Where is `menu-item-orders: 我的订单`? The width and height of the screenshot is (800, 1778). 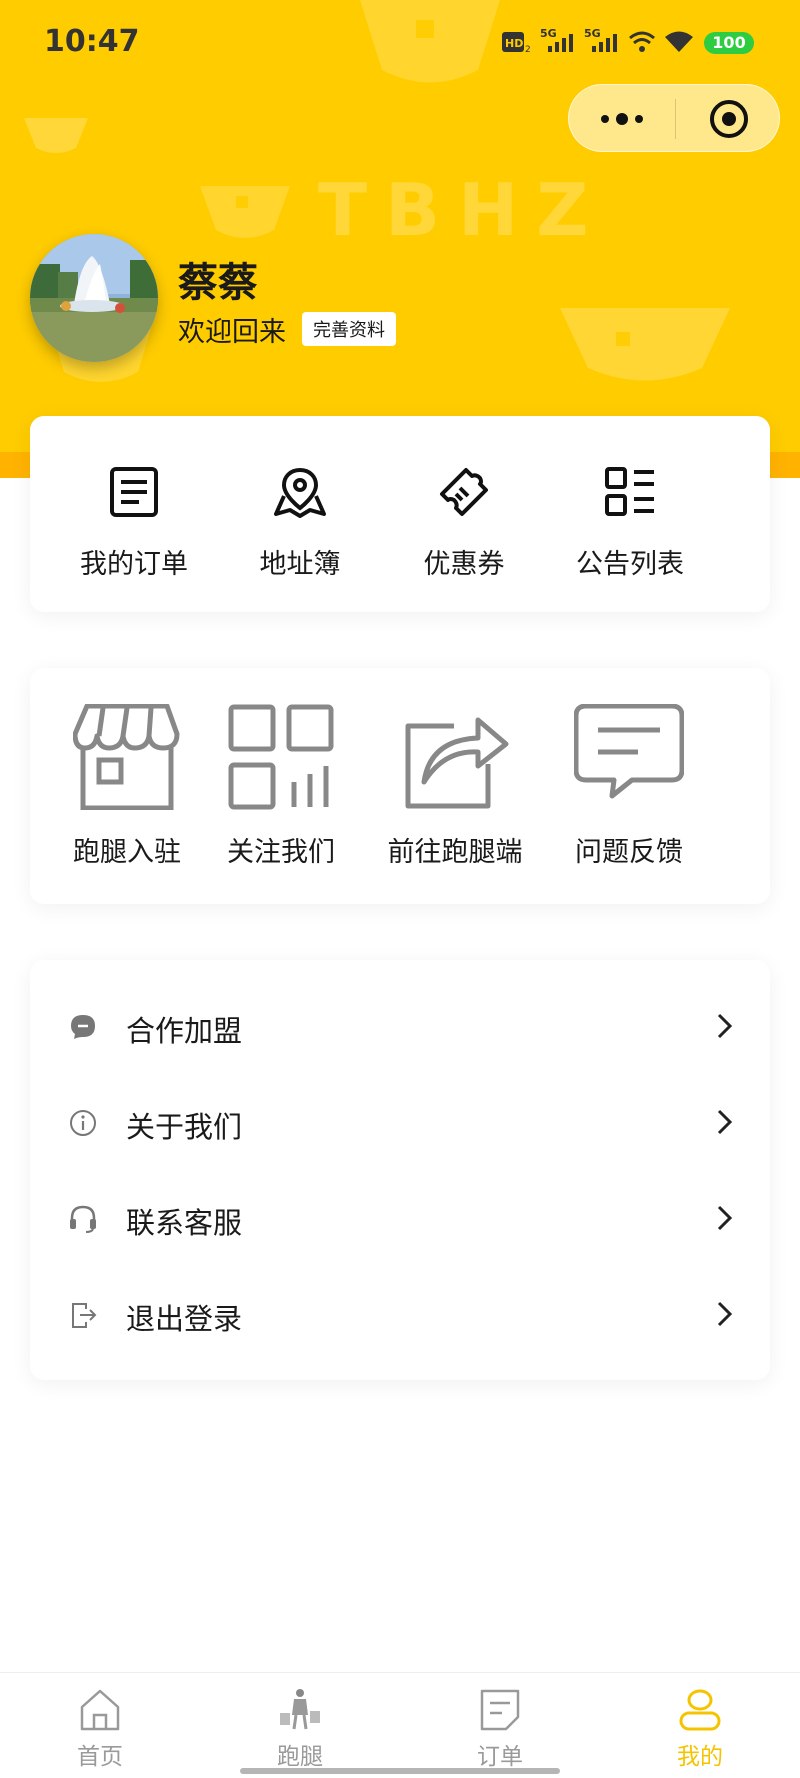
menu-item-orders: 我的订单 is located at coordinates (134, 521).